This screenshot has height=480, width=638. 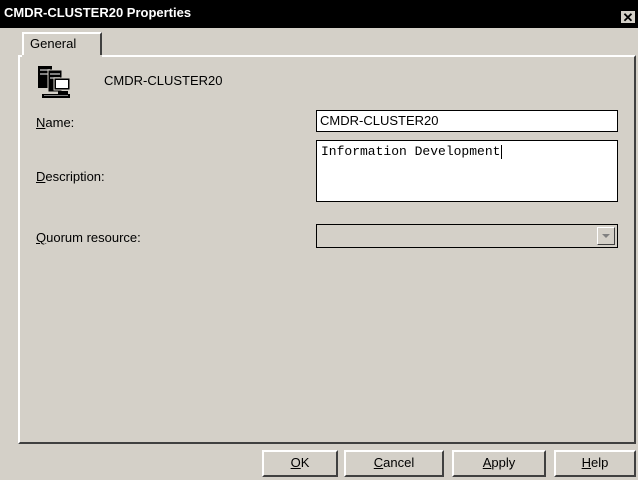 What do you see at coordinates (379, 120) in the screenshot?
I see `name-value: CMDR-CLUSTER20` at bounding box center [379, 120].